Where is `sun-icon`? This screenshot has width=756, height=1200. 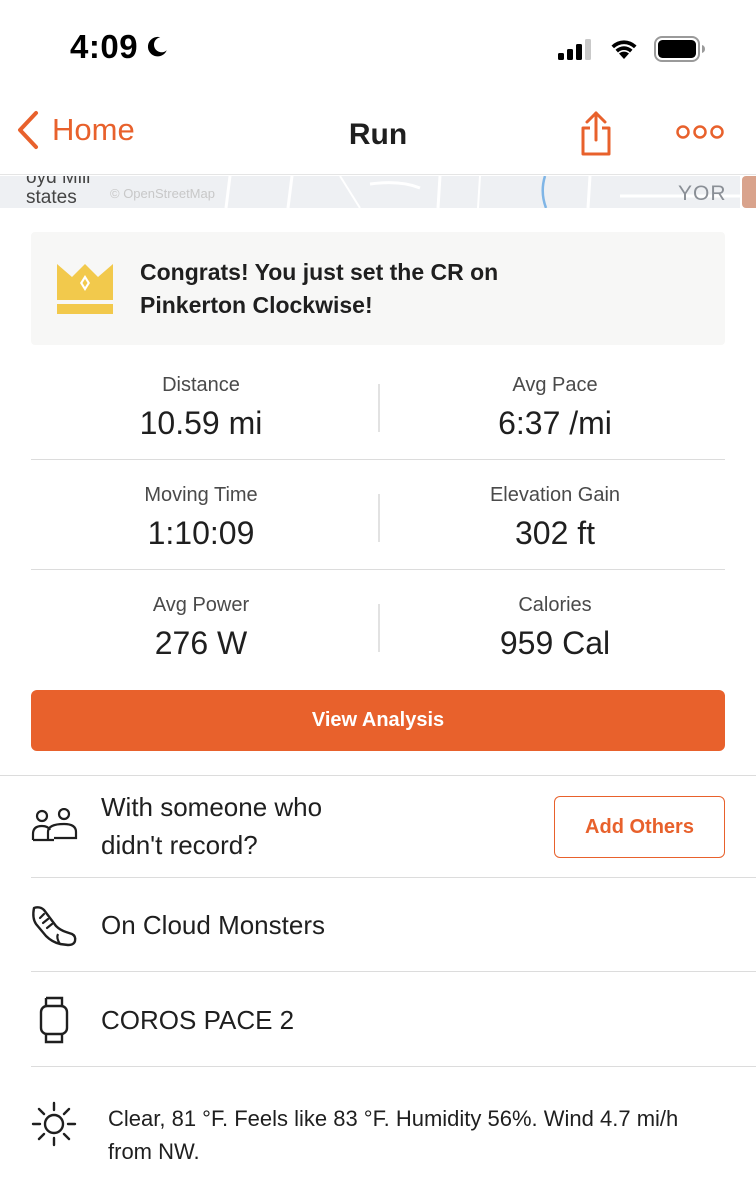 sun-icon is located at coordinates (54, 1124).